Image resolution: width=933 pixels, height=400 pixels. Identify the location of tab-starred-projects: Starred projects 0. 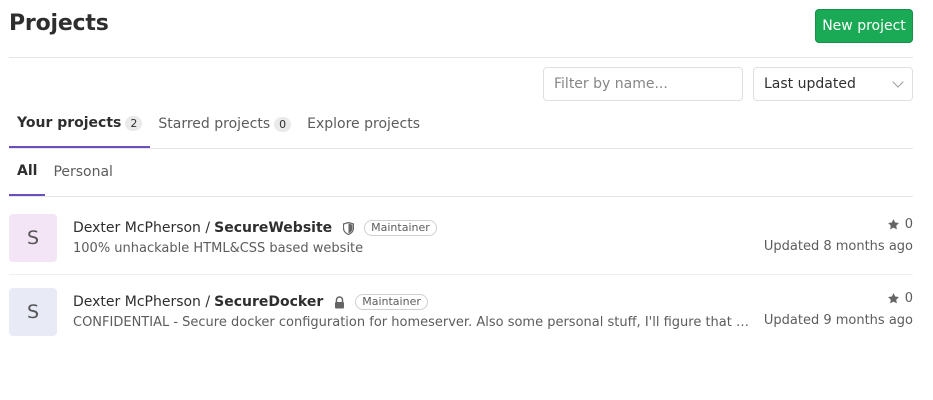
(224, 124).